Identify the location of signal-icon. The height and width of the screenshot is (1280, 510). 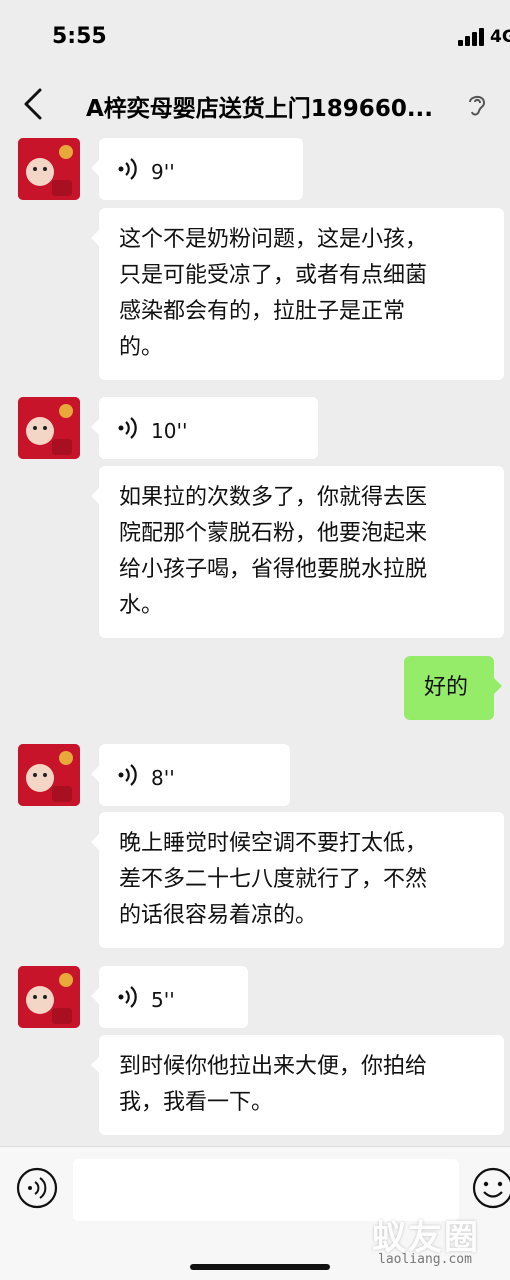
(471, 37).